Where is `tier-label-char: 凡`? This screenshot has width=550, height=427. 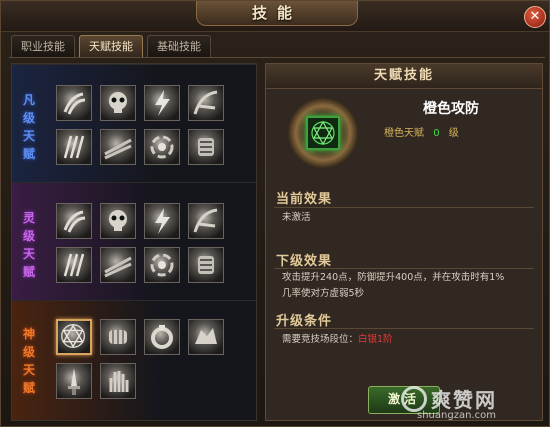 tier-label-char: 凡 is located at coordinates (28, 100).